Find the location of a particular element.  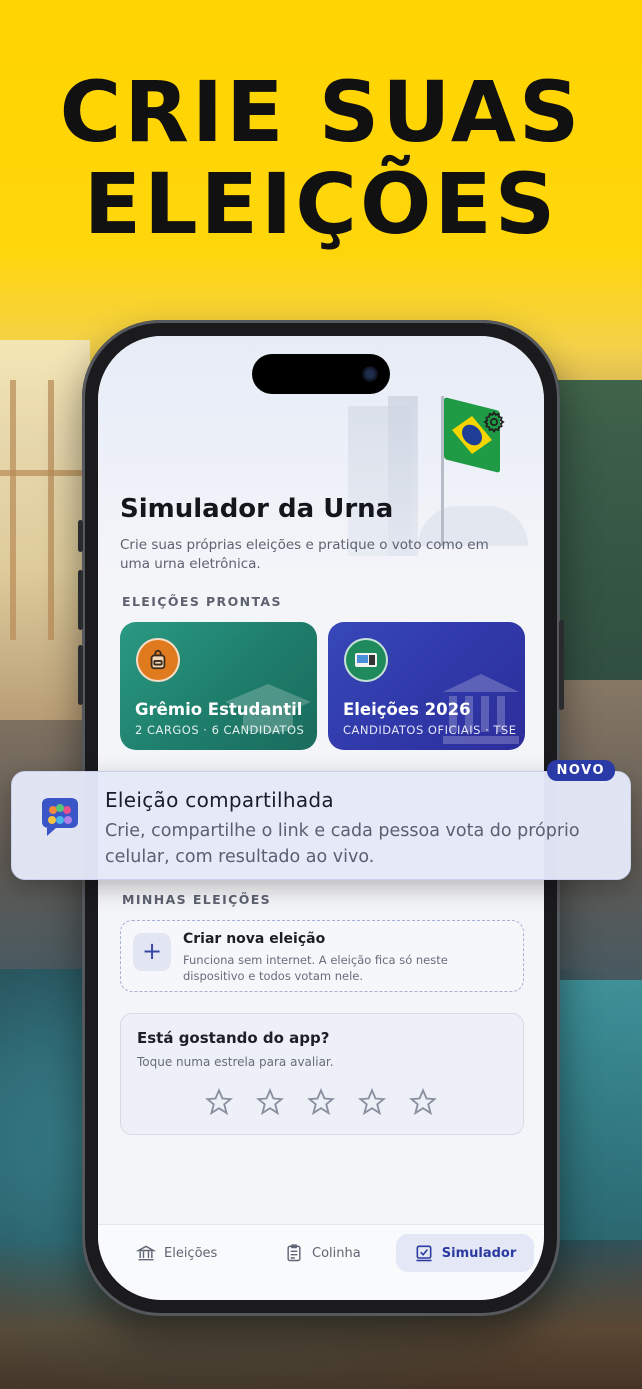

voting-machine-icon is located at coordinates (366, 660).